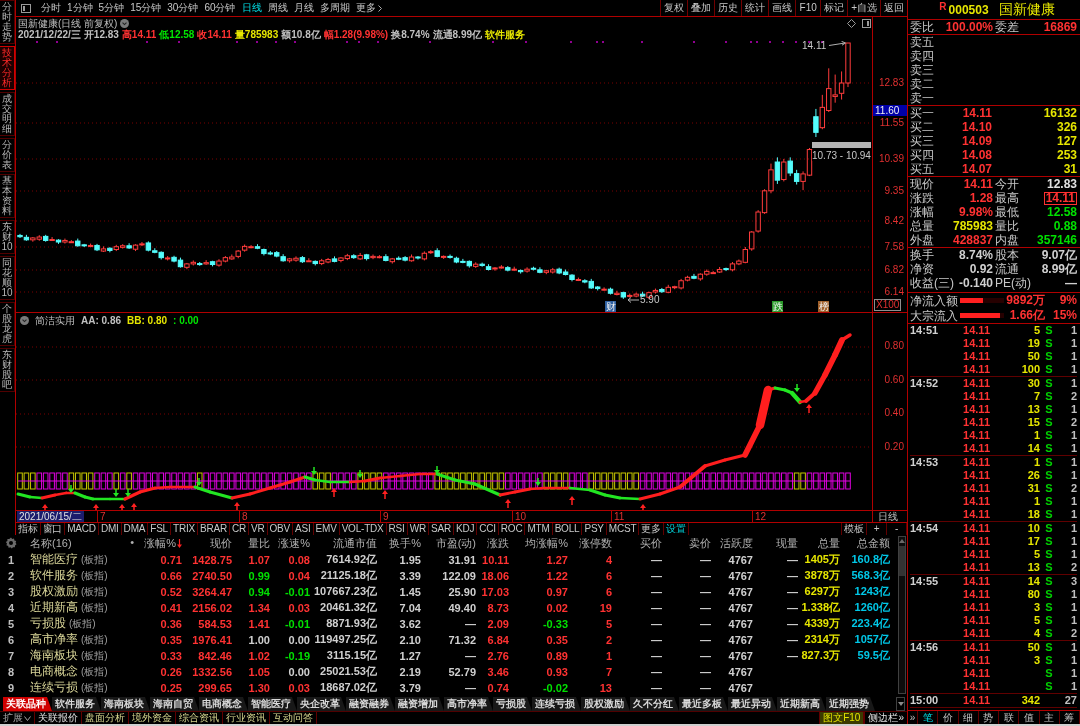 The height and width of the screenshot is (726, 1080). What do you see at coordinates (897, 529) in the screenshot?
I see `zoom-out-button: -` at bounding box center [897, 529].